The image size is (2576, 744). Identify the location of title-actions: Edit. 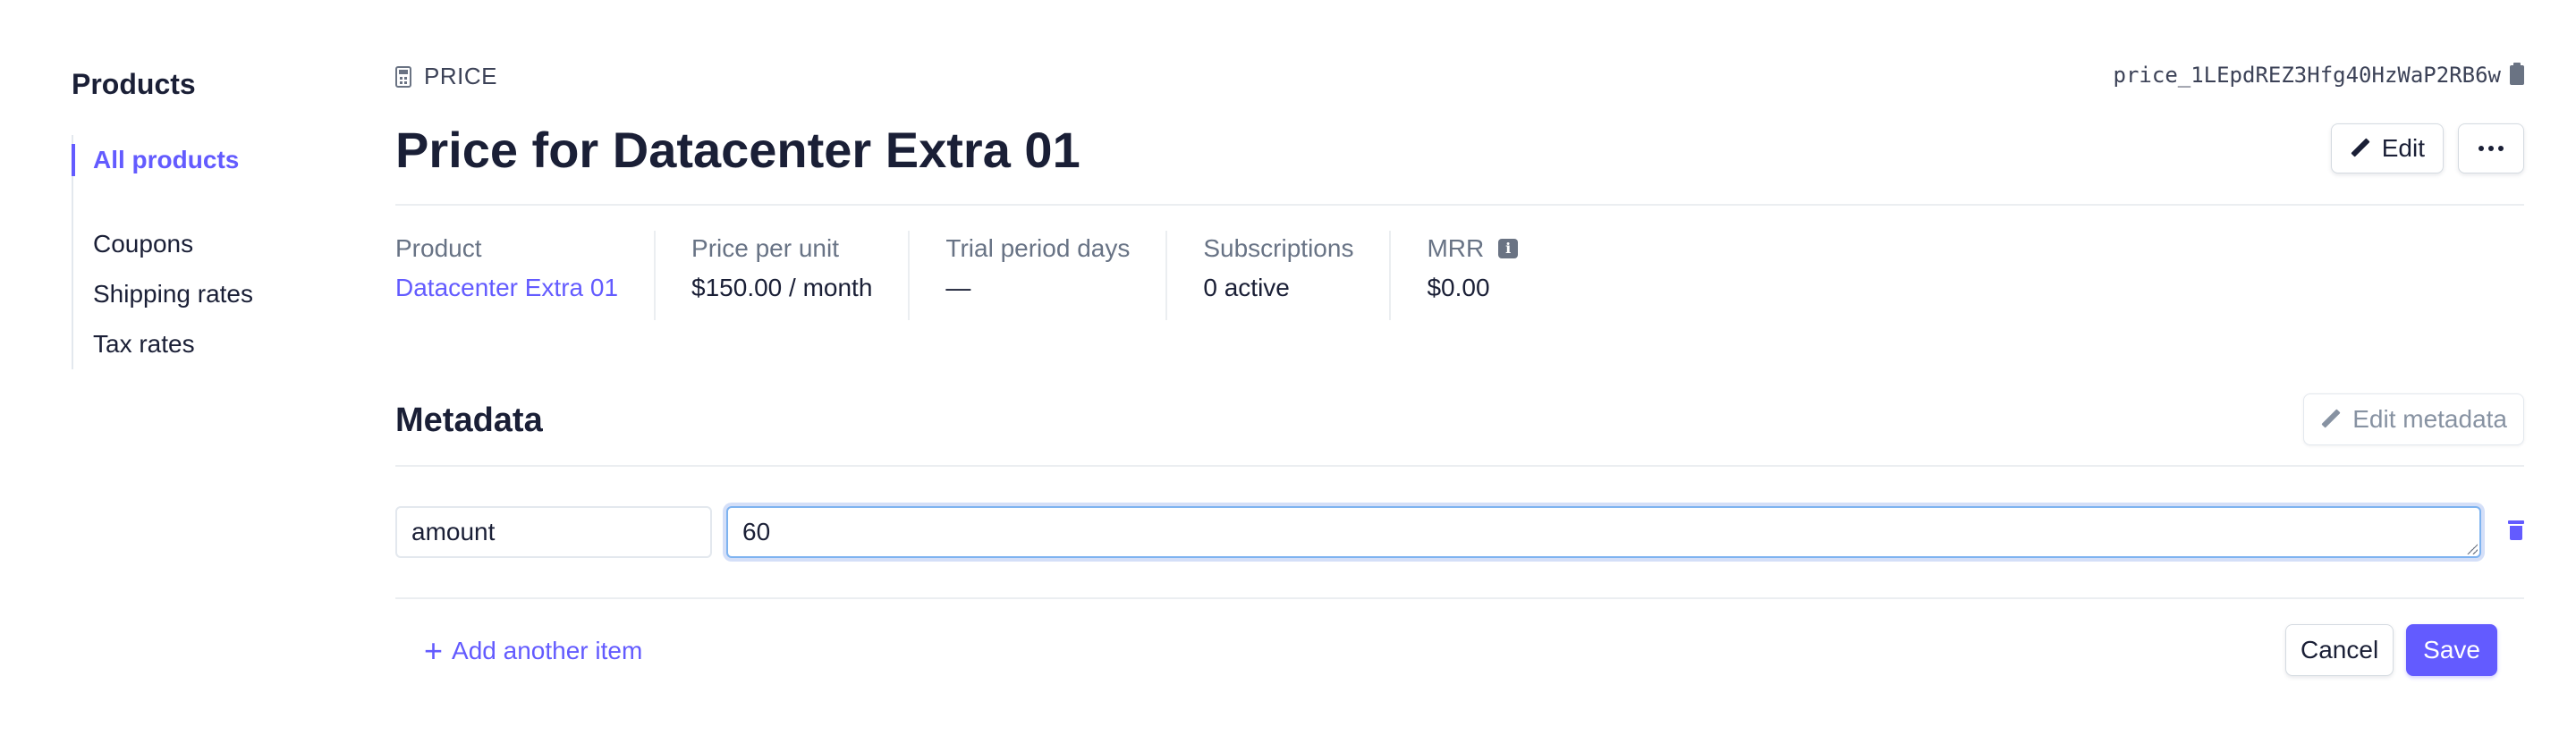
(2427, 148).